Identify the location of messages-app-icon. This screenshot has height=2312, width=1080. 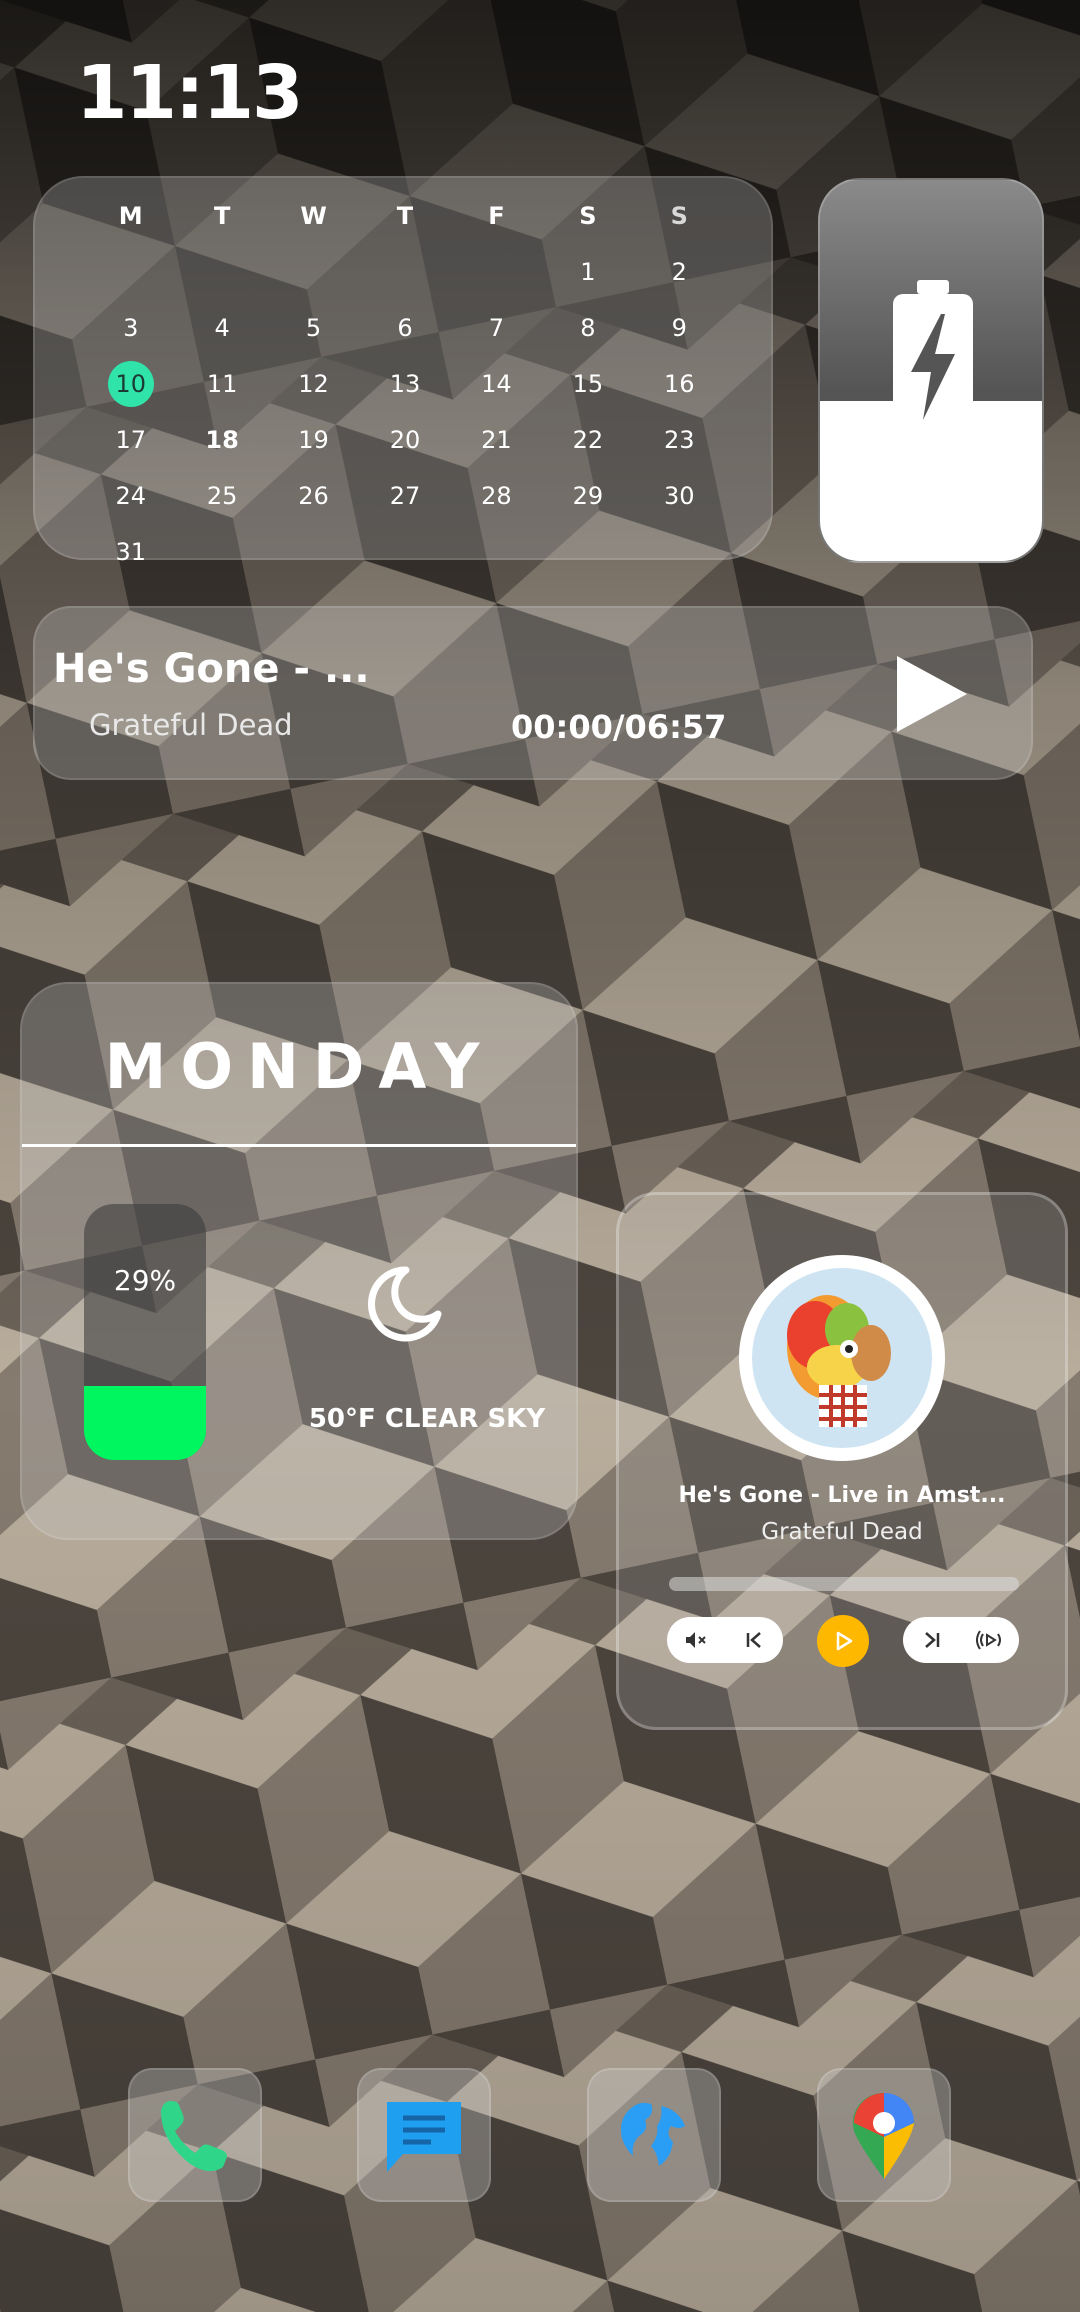
(424, 2135).